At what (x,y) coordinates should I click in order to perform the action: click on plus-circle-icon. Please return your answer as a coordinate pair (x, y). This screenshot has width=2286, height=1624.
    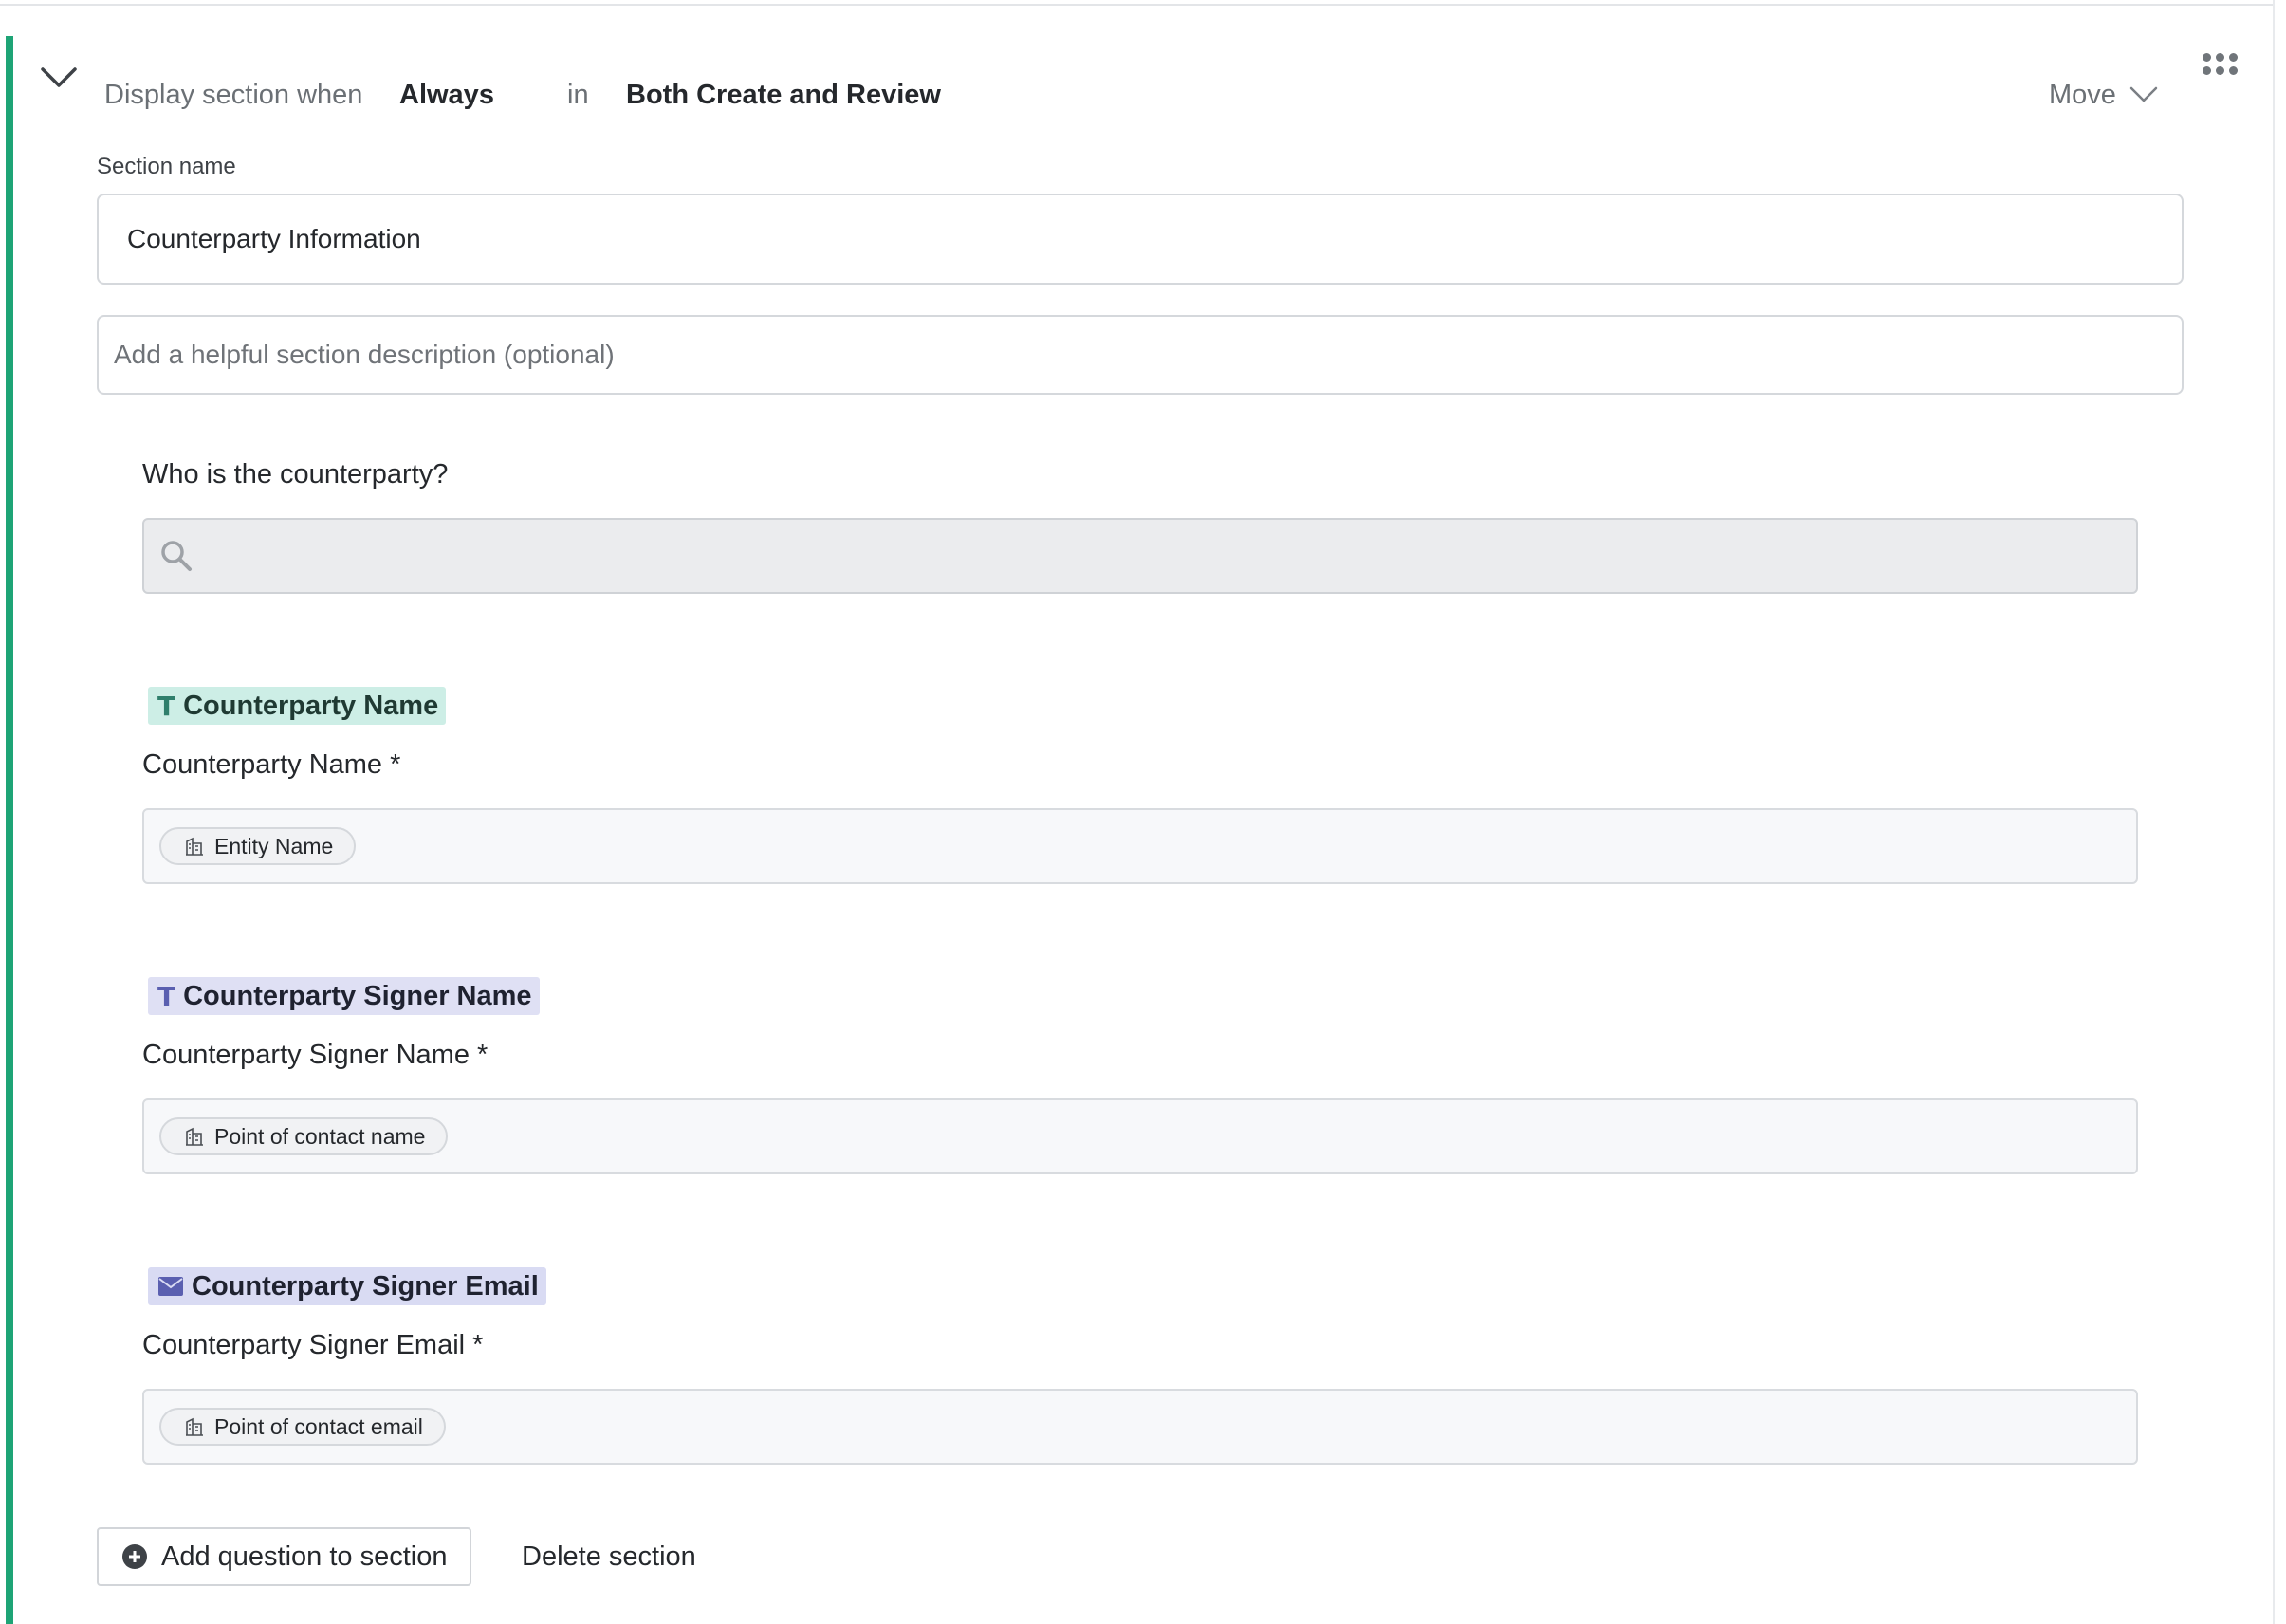
    Looking at the image, I should click on (134, 1556).